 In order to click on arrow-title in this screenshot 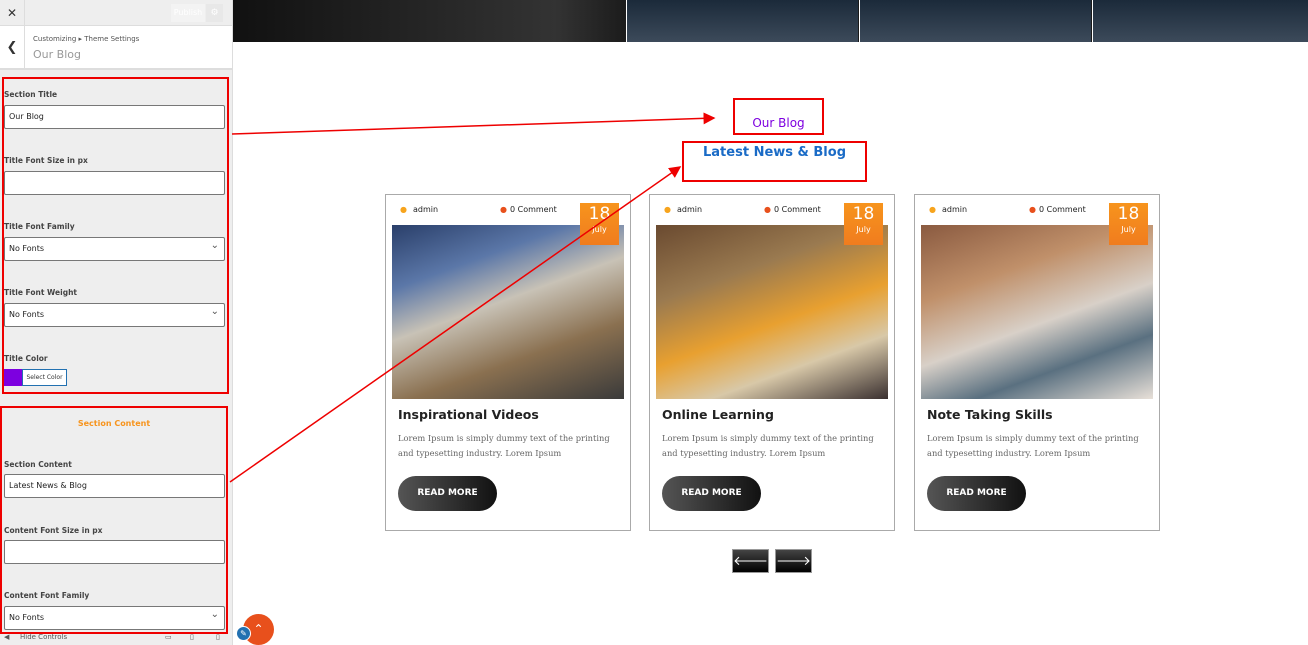, I will do `click(473, 123)`.